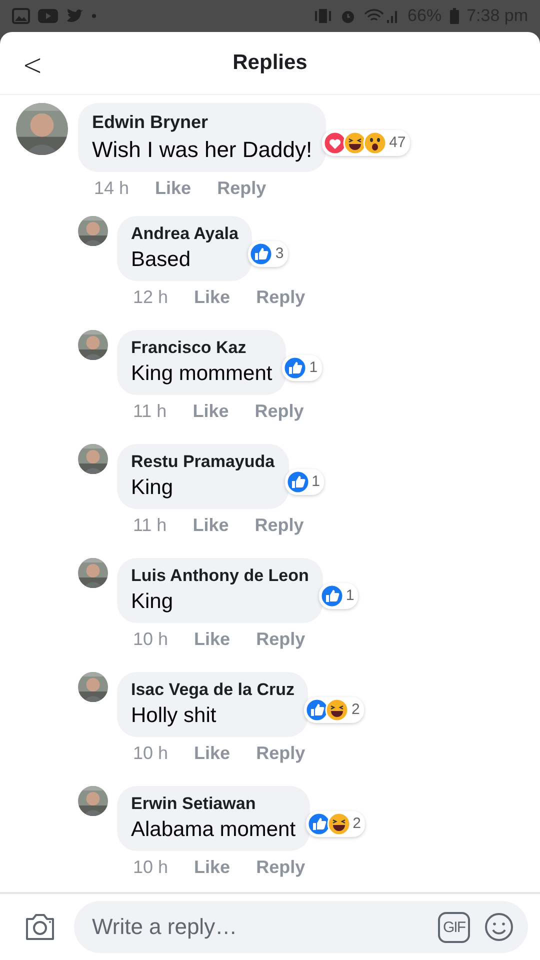  I want to click on video-icon, so click(48, 16).